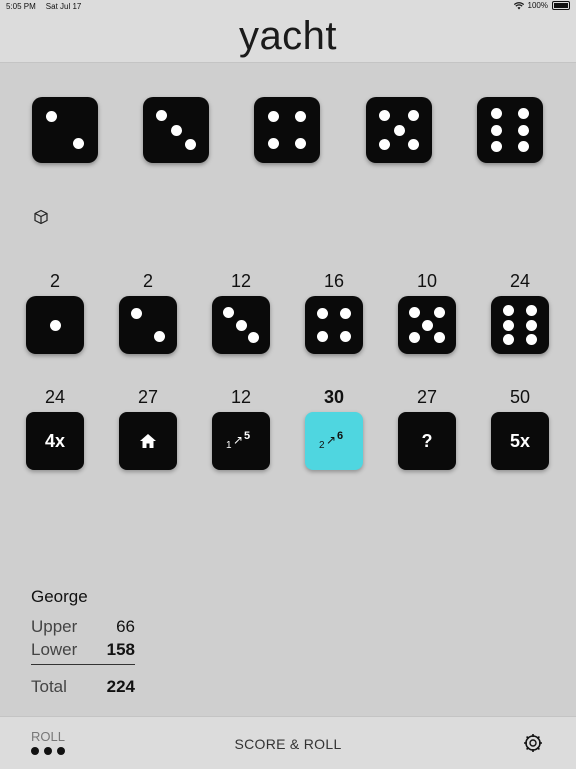  I want to click on total-value: 224, so click(120, 686).